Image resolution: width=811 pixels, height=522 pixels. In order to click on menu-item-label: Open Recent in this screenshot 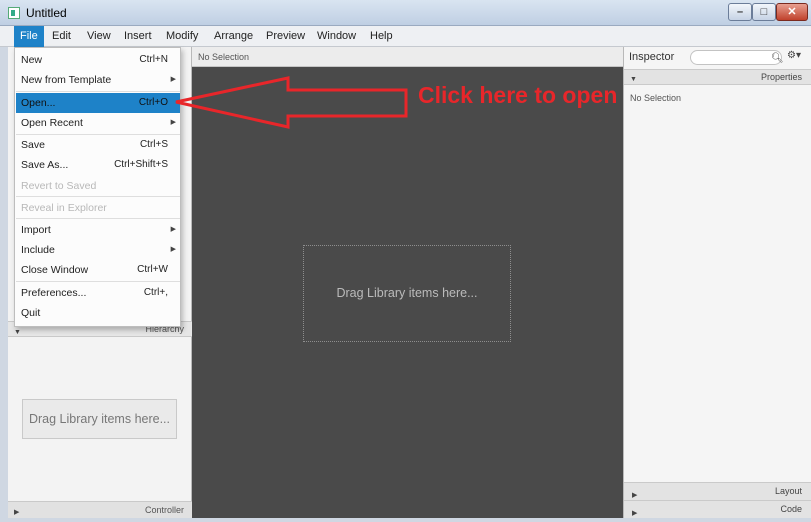, I will do `click(52, 123)`.